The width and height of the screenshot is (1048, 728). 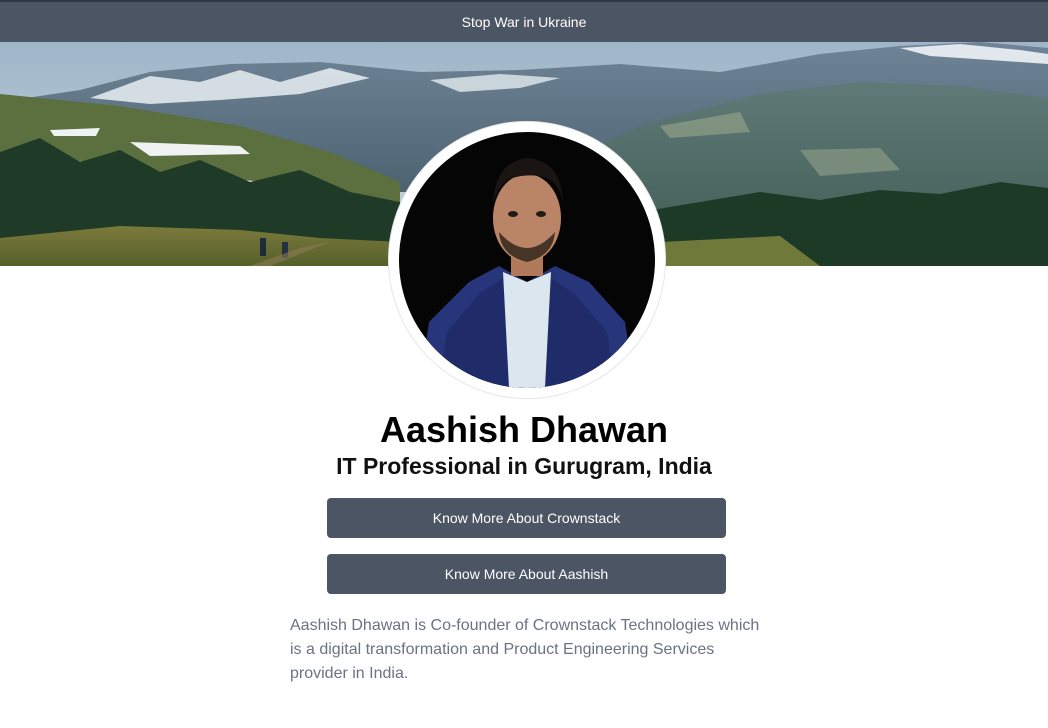 I want to click on profile-photo, so click(x=527, y=260).